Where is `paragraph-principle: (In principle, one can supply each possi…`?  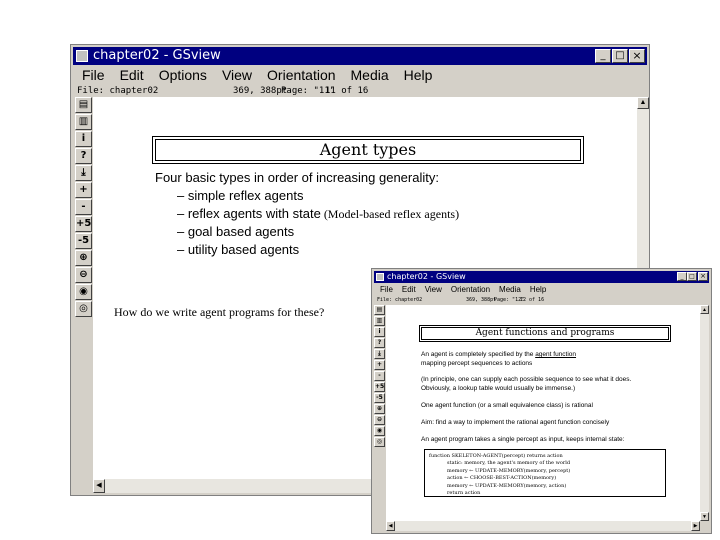 paragraph-principle: (In principle, one can supply each possi… is located at coordinates (526, 384).